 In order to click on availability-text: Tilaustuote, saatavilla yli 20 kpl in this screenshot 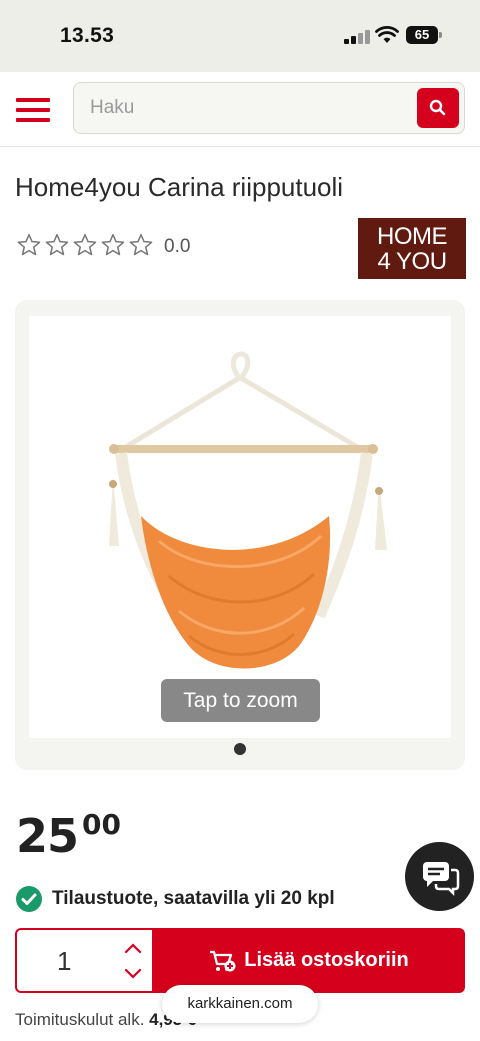, I will do `click(193, 898)`.